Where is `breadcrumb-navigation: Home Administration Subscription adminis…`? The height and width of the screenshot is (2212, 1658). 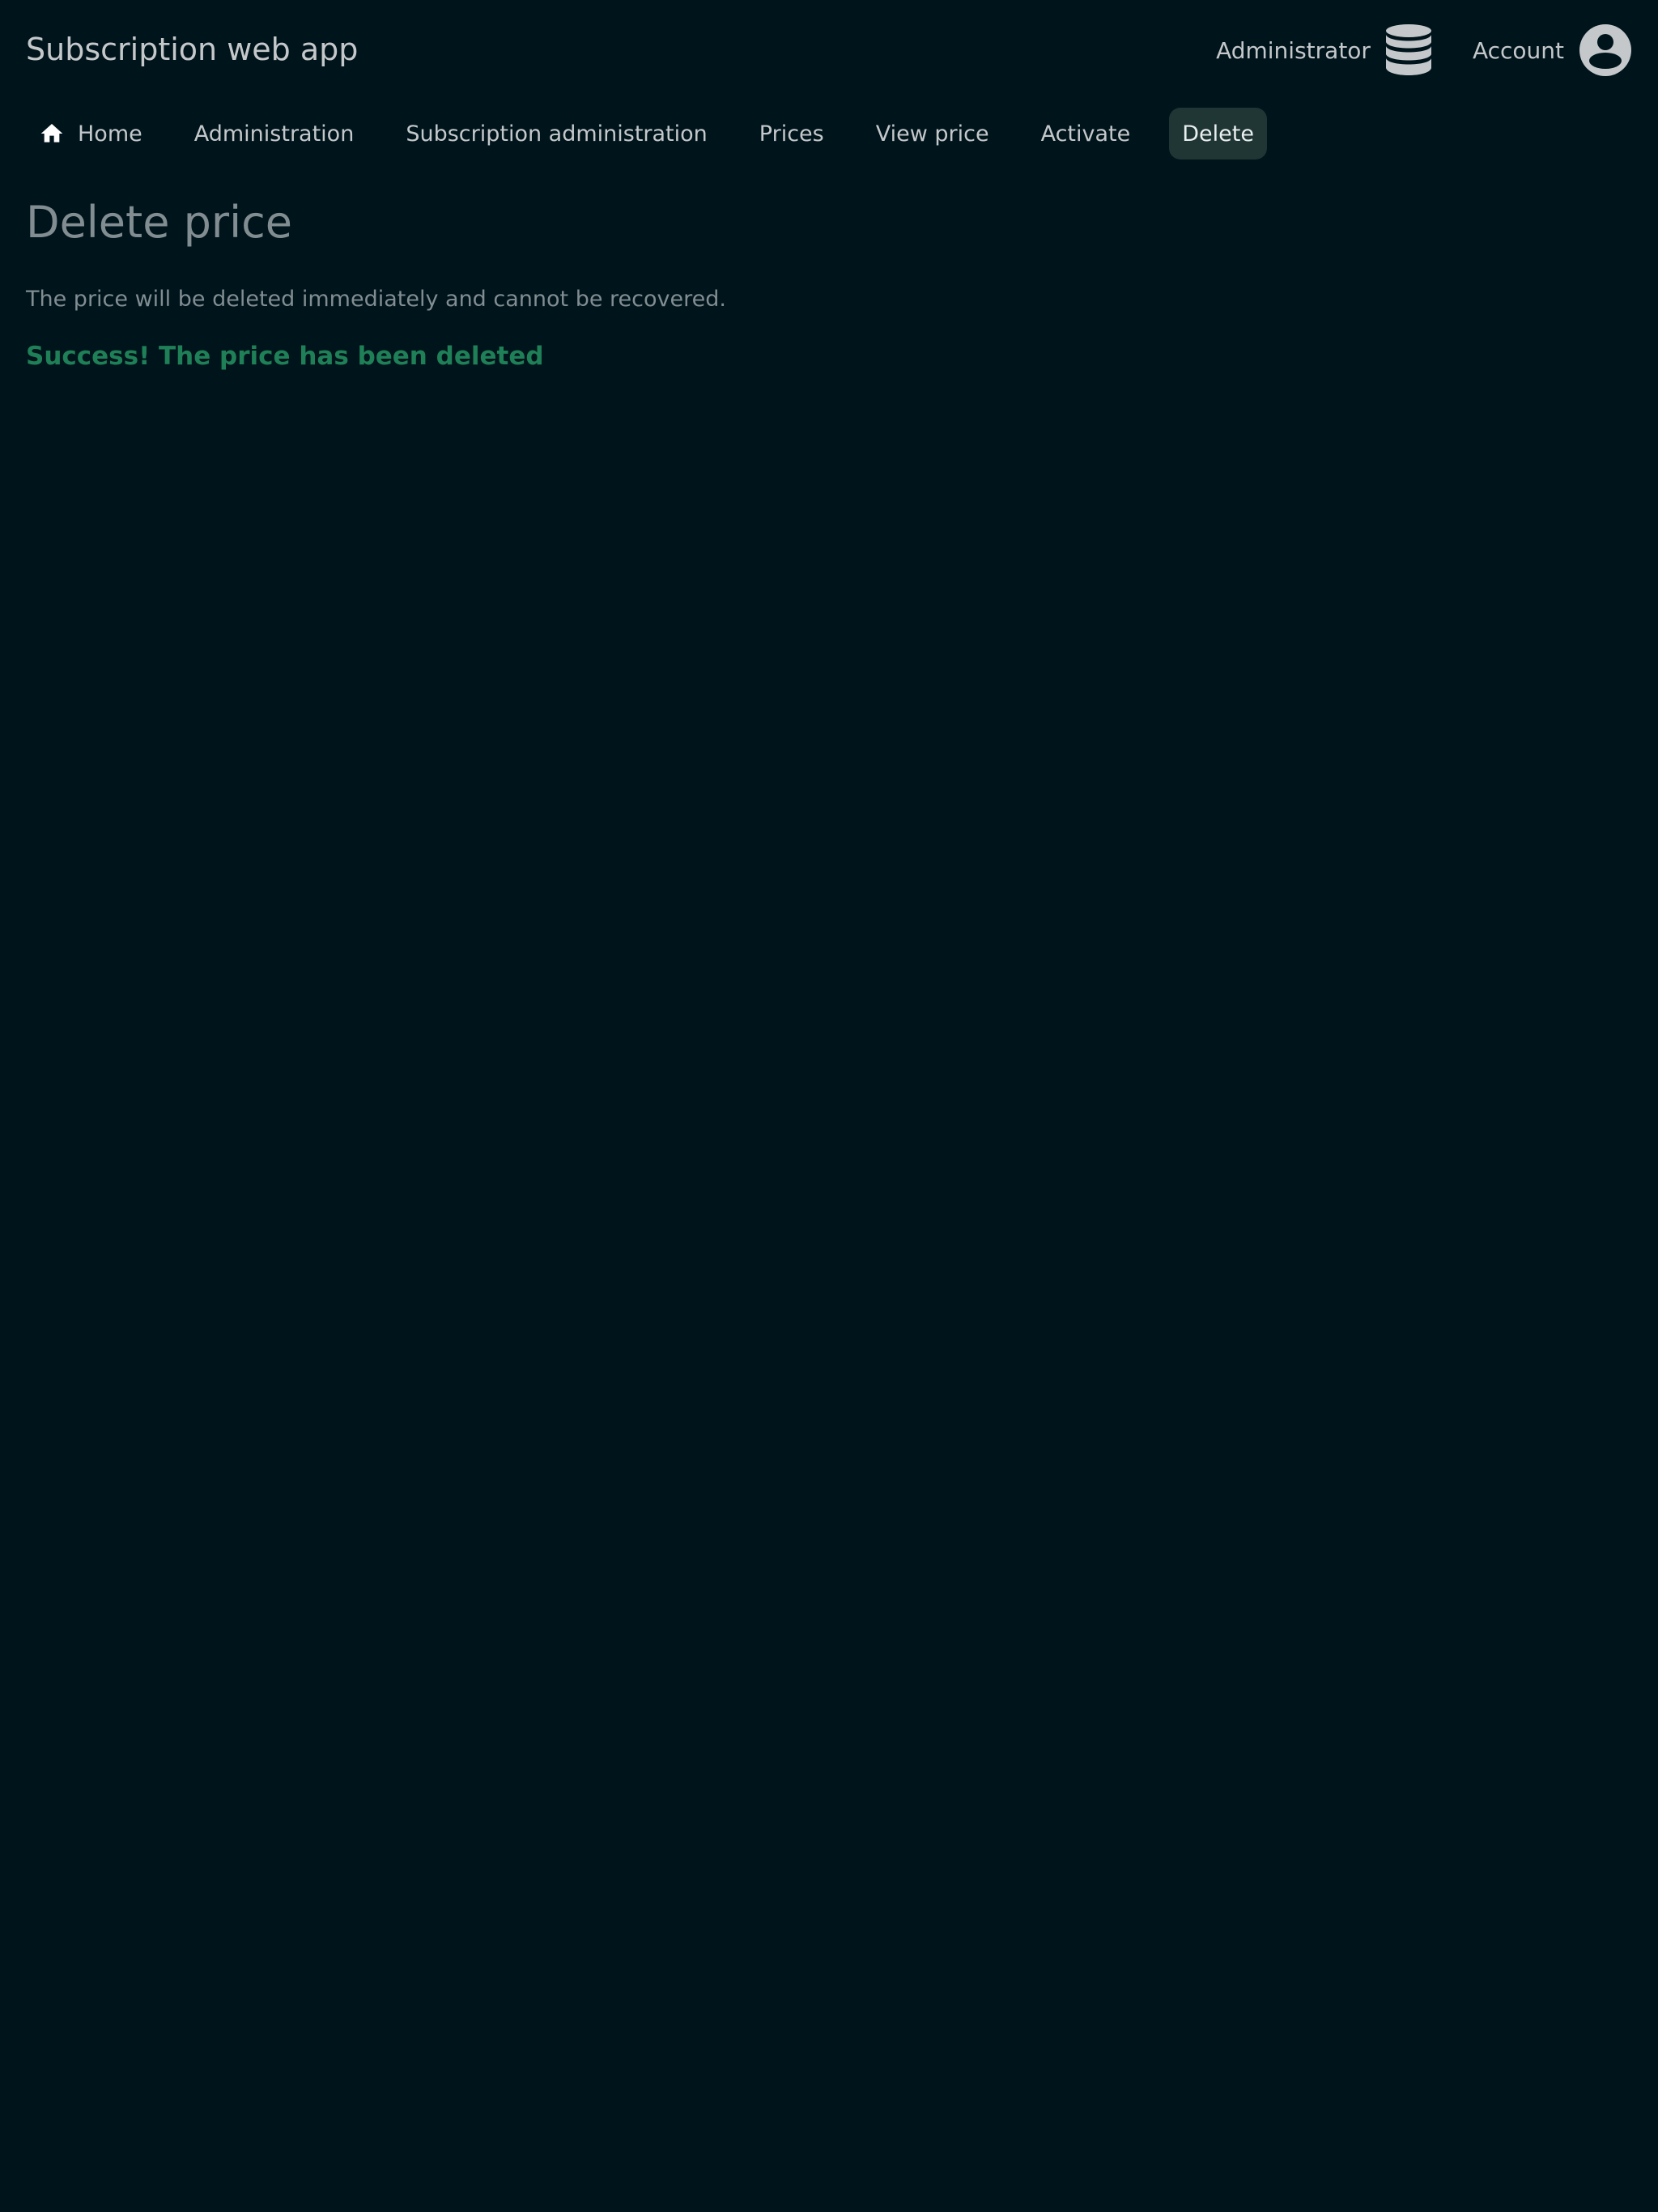 breadcrumb-navigation: Home Administration Subscription adminis… is located at coordinates (646, 134).